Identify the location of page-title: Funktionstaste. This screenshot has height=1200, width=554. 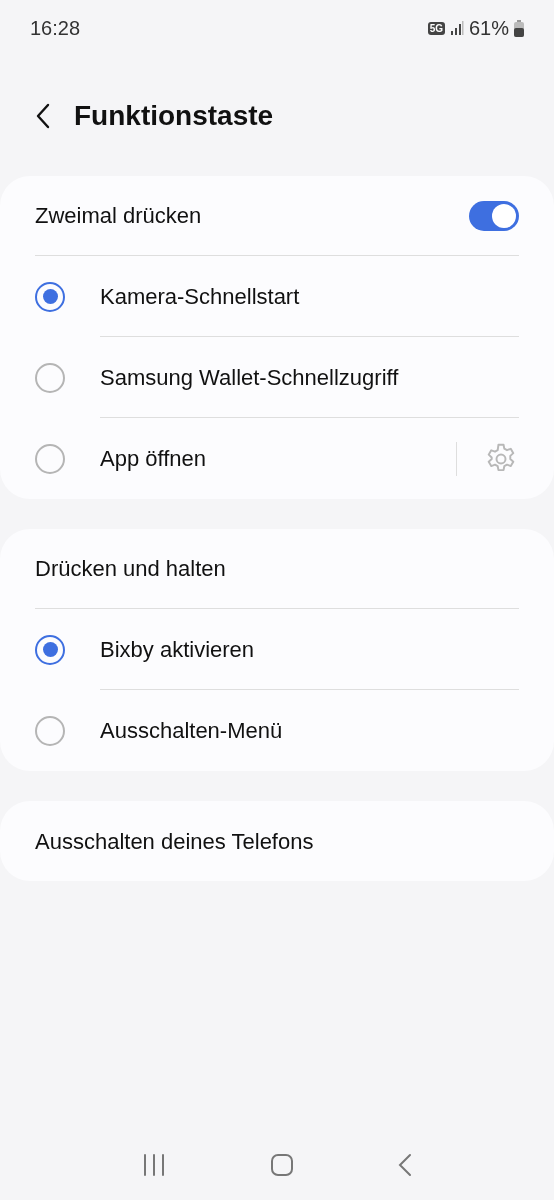
(174, 116).